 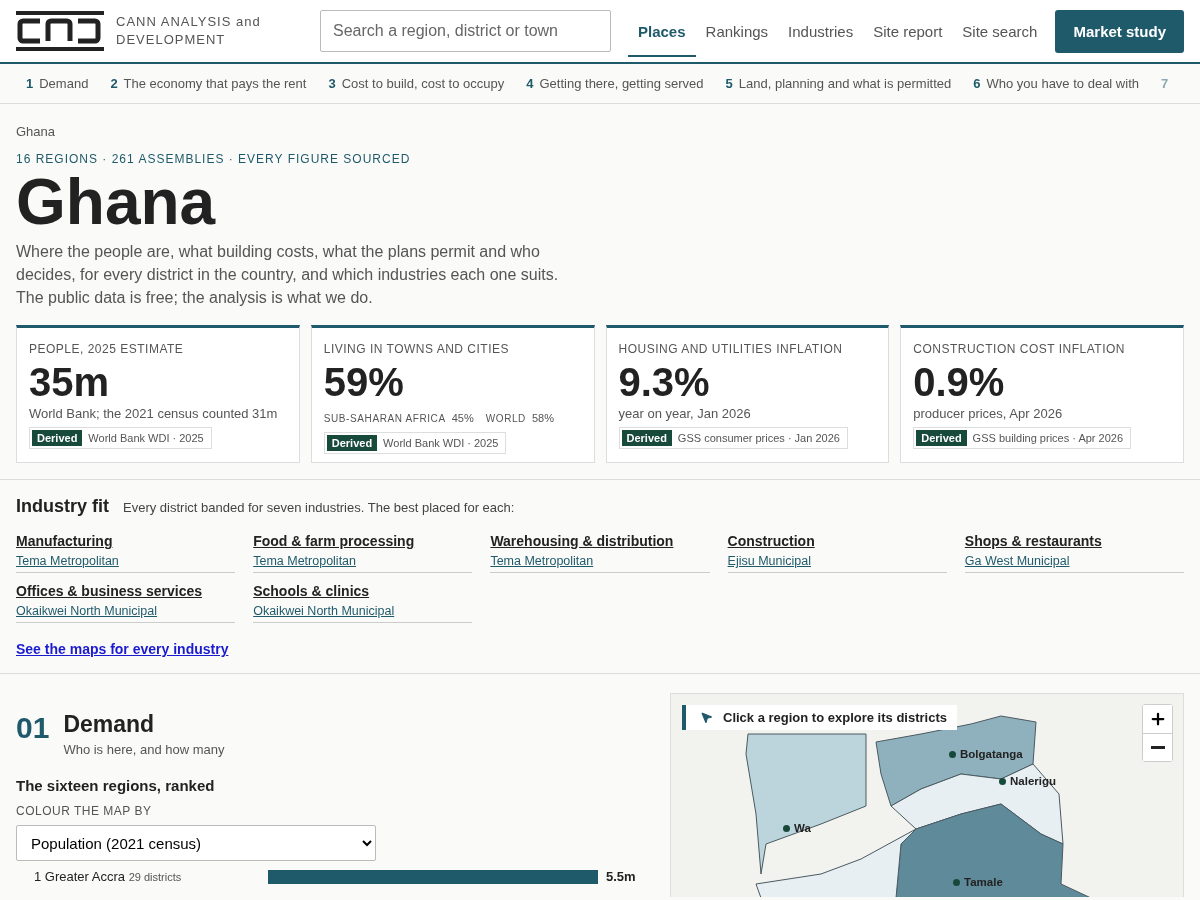 I want to click on section-subtitle: Who is here, and how many, so click(x=144, y=749).